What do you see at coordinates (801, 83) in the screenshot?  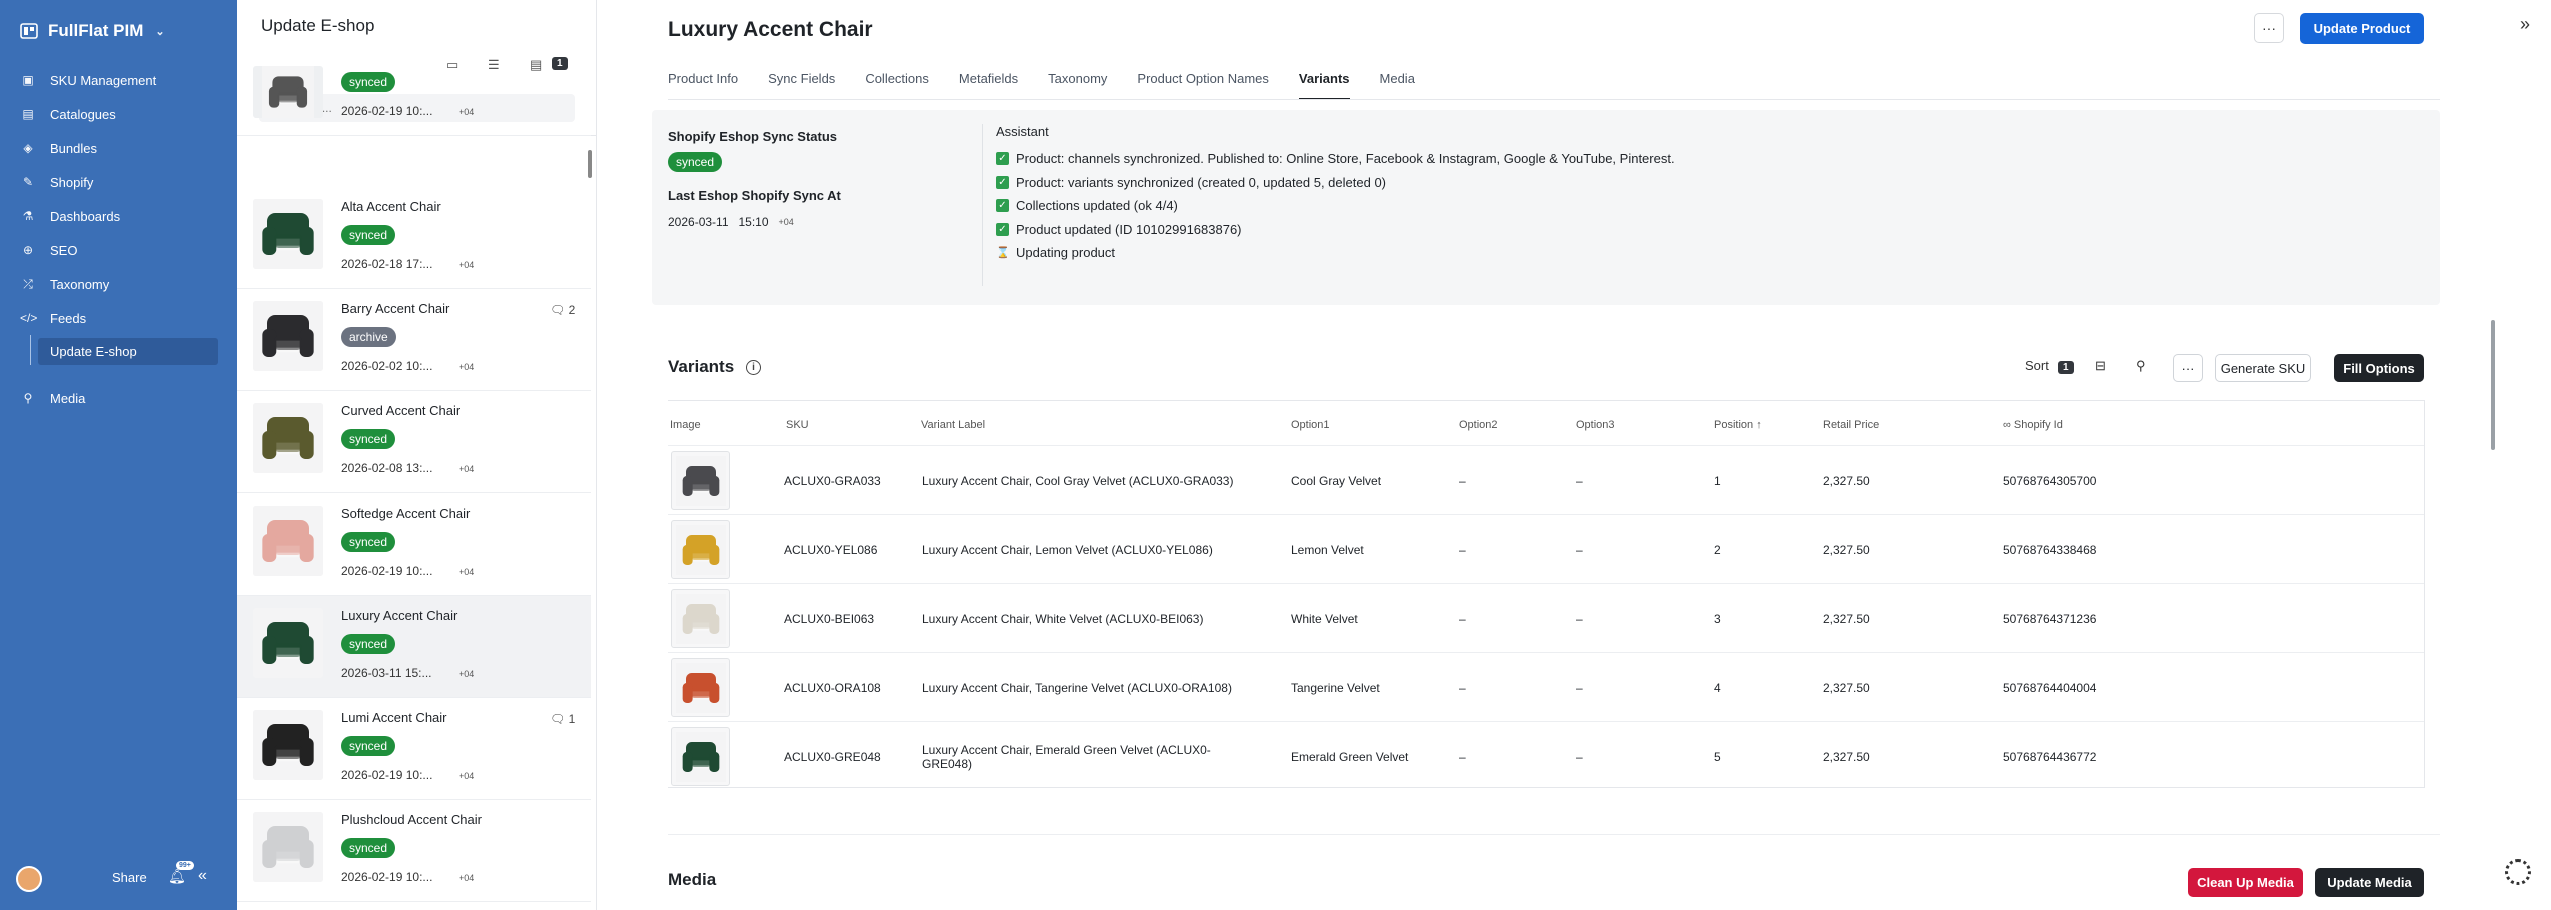 I see `tab-sync-fields: Sync Fields` at bounding box center [801, 83].